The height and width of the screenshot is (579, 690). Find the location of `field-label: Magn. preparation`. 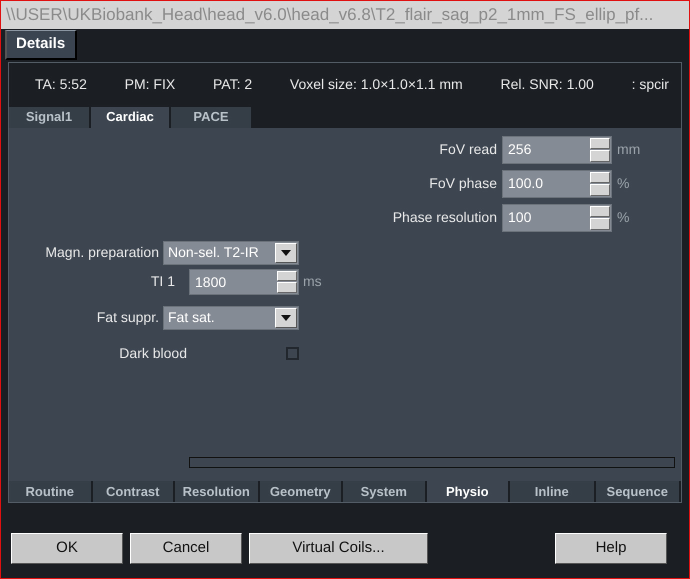

field-label: Magn. preparation is located at coordinates (102, 252).